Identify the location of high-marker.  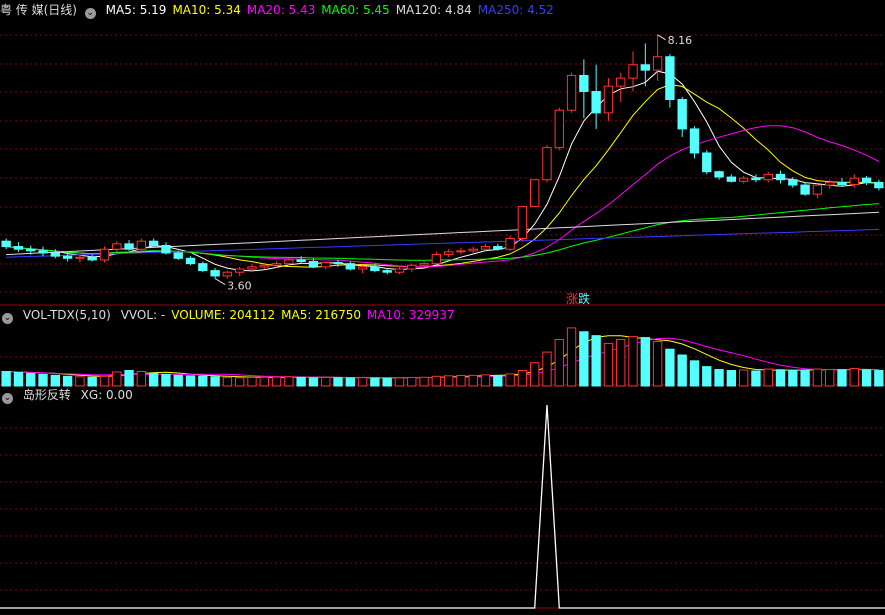
(661, 37).